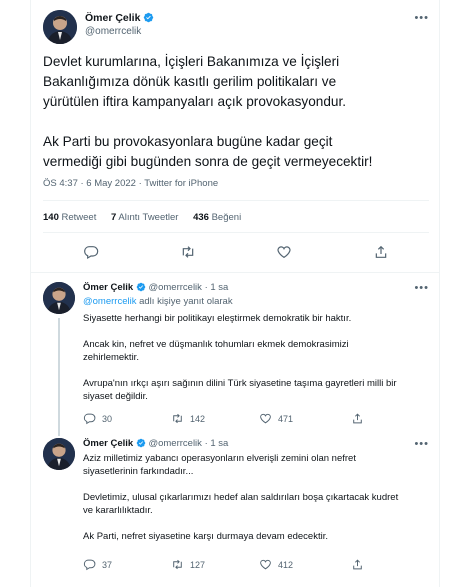  Describe the element at coordinates (253, 566) in the screenshot. I see `reply-actions: 37 127 412` at that location.